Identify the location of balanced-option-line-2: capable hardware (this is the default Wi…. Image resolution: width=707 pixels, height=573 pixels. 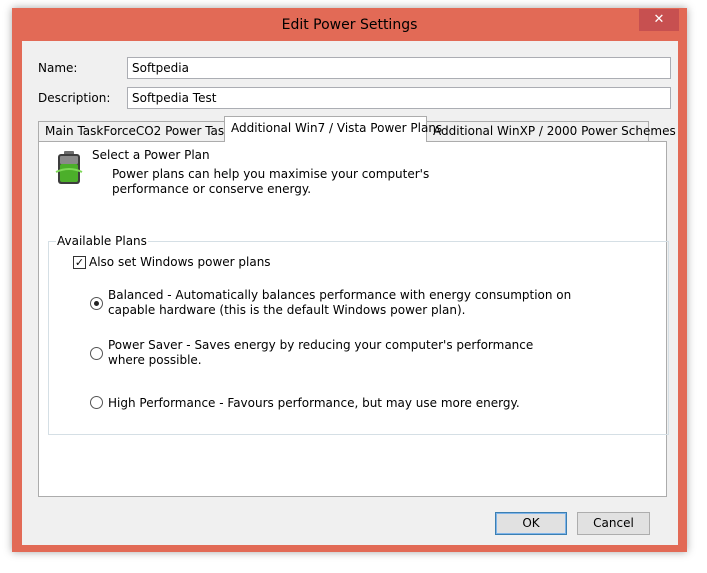
(286, 310).